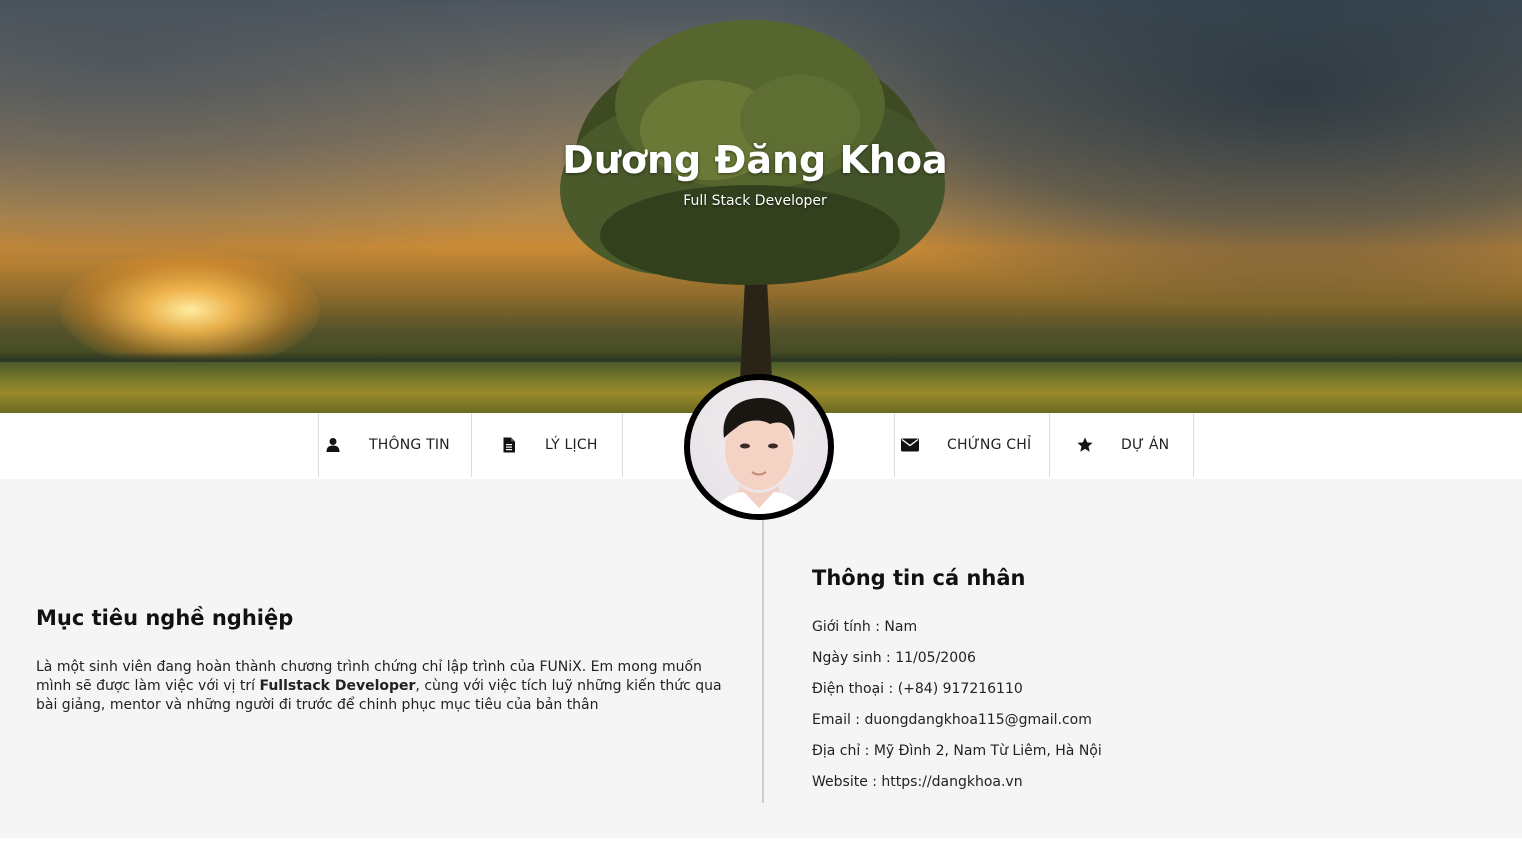 The image size is (1522, 841). Describe the element at coordinates (919, 578) in the screenshot. I see `personal-info-title: Thông tin cá nhân` at that location.